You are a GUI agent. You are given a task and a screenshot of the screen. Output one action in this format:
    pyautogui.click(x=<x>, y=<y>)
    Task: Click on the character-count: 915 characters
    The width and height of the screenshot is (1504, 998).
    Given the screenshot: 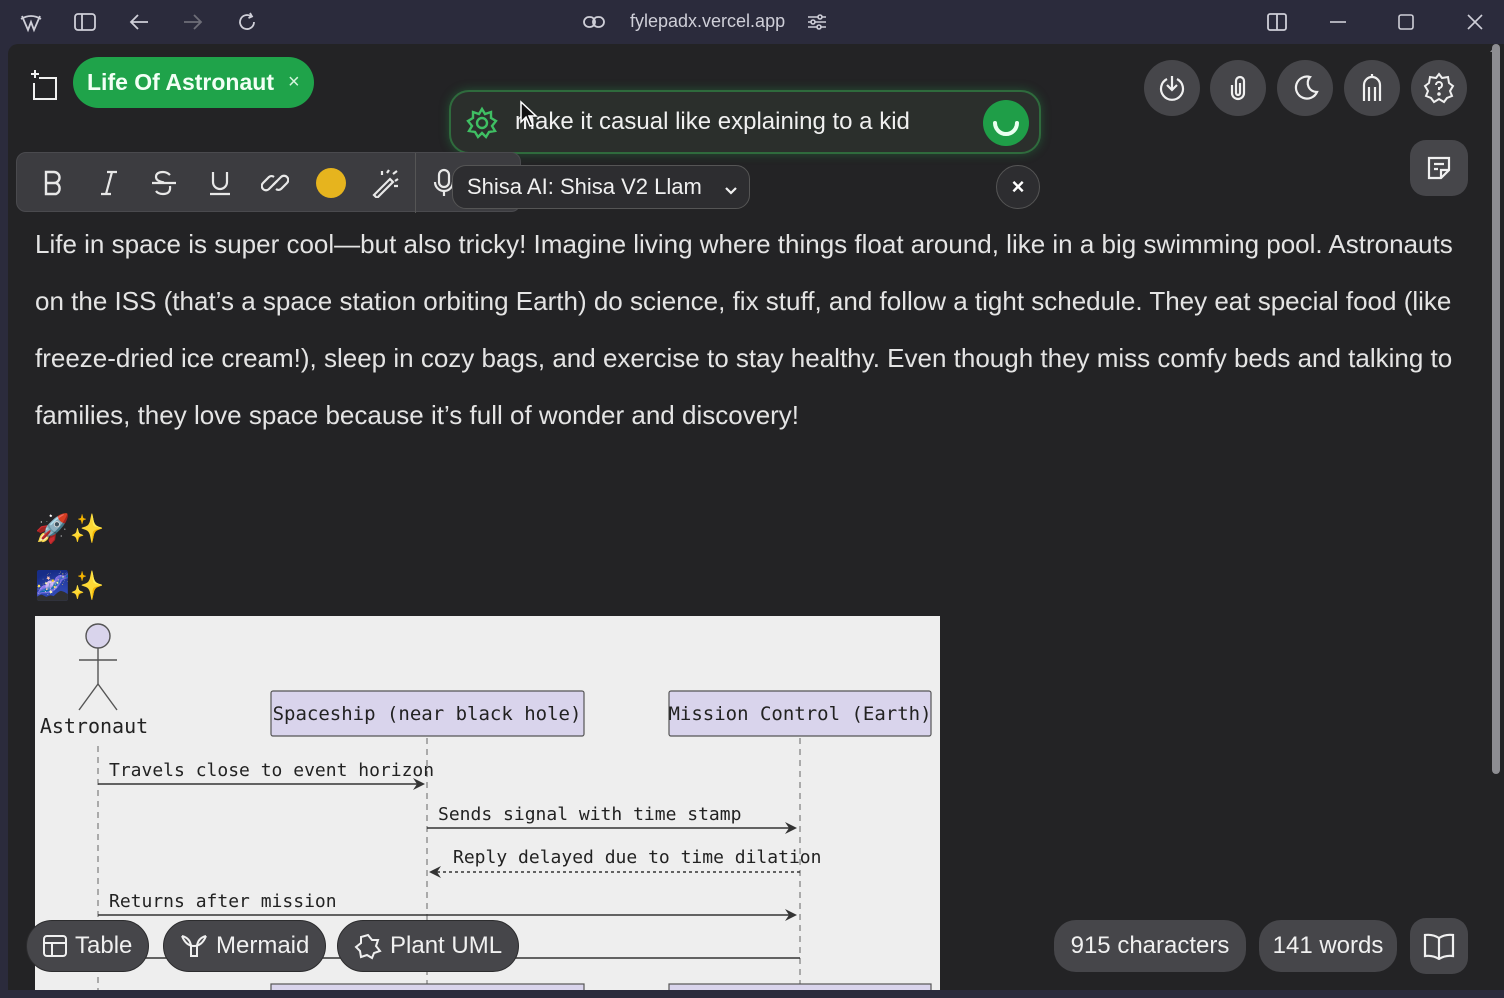 What is the action you would take?
    pyautogui.click(x=1150, y=946)
    